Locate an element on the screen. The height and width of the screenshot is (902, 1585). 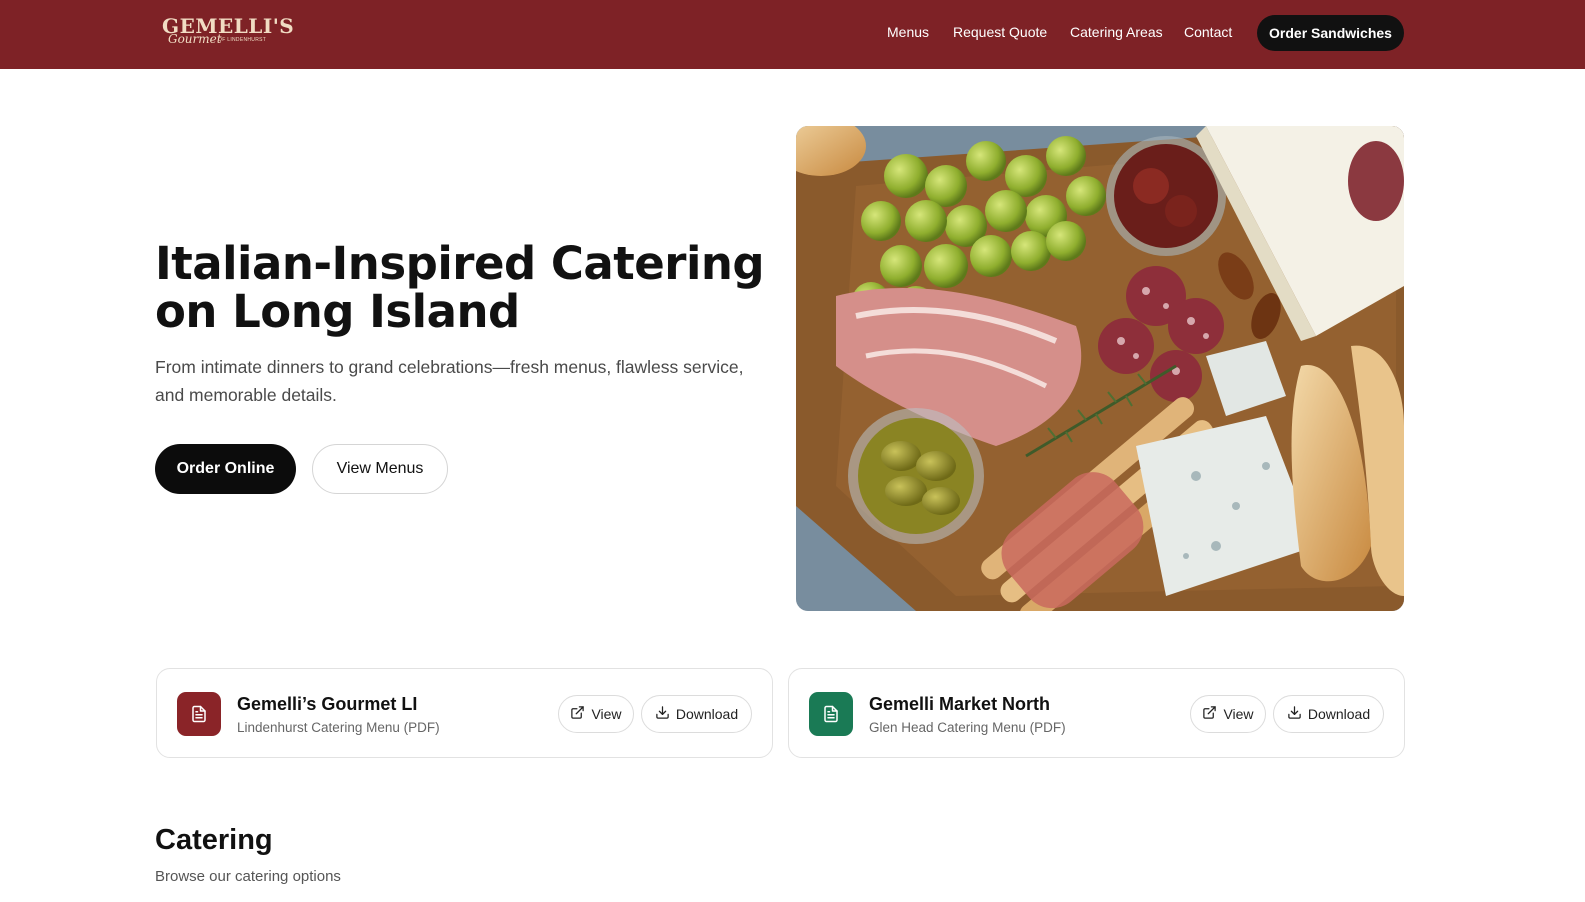
menu-card-subtitle: Glen Head Catering Menu (PDF) is located at coordinates (967, 727).